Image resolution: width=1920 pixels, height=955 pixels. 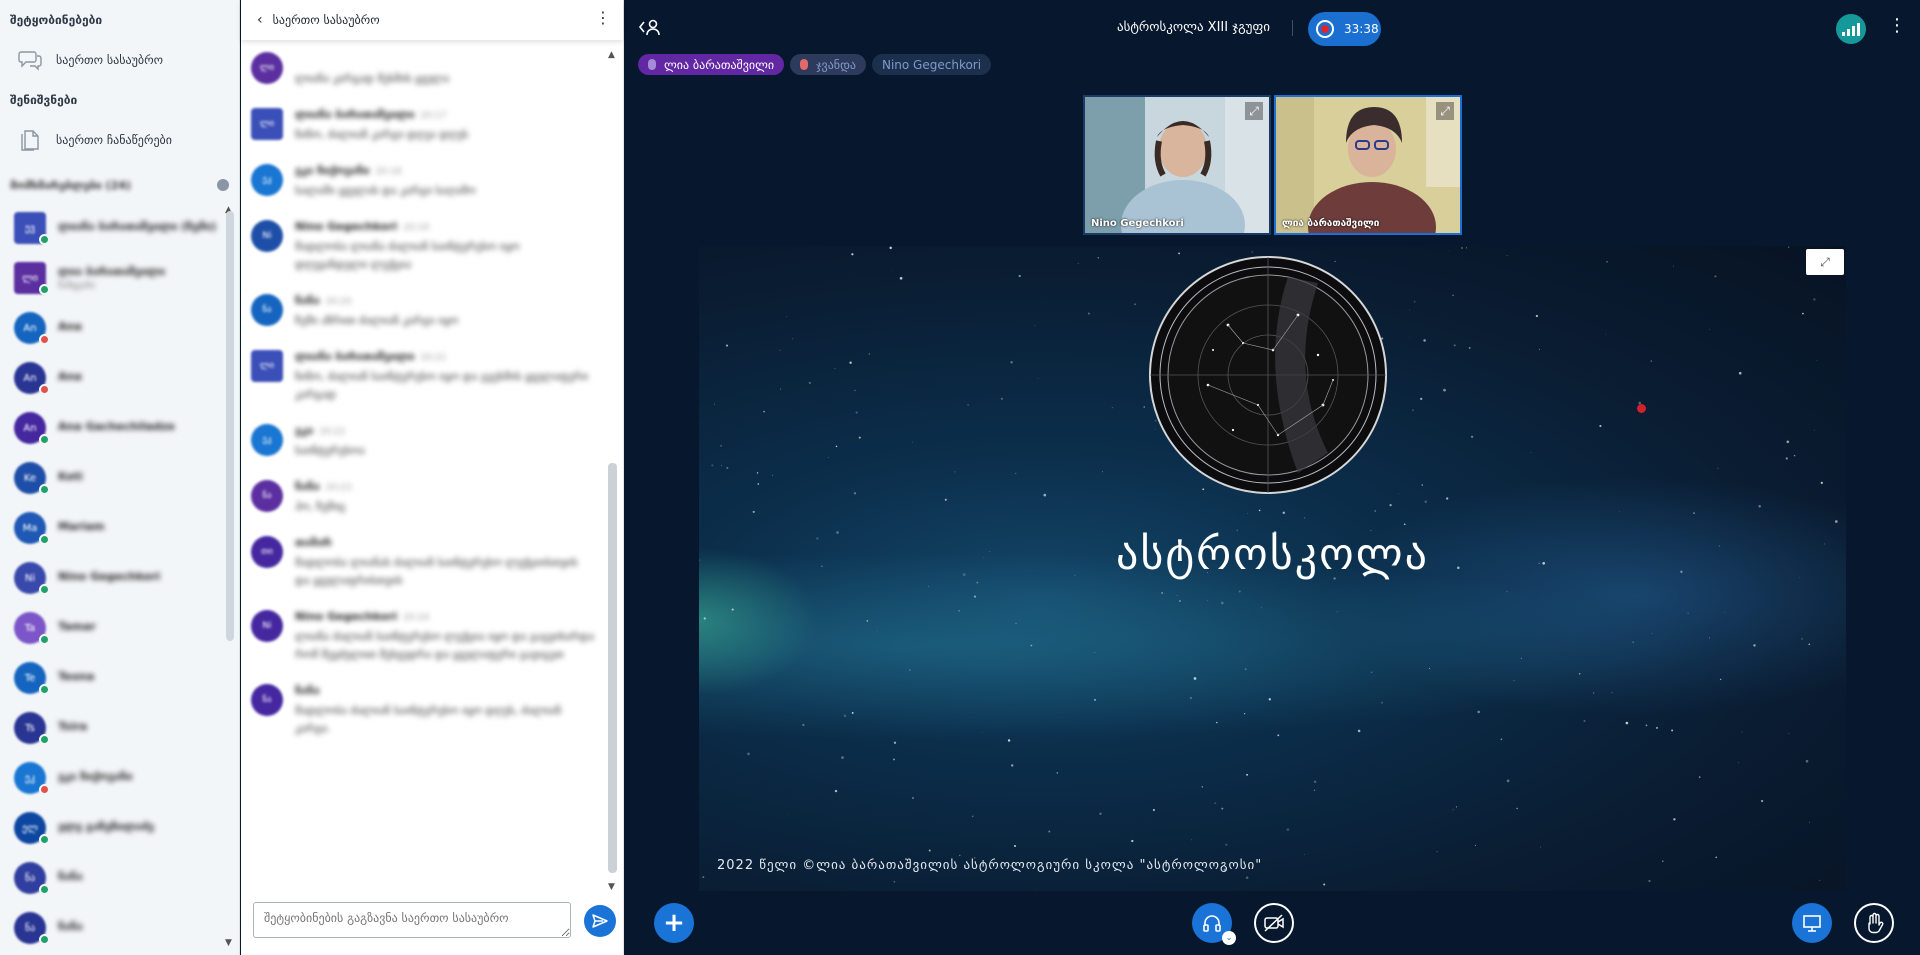 What do you see at coordinates (260, 20) in the screenshot?
I see `chevron-left-icon: ‹` at bounding box center [260, 20].